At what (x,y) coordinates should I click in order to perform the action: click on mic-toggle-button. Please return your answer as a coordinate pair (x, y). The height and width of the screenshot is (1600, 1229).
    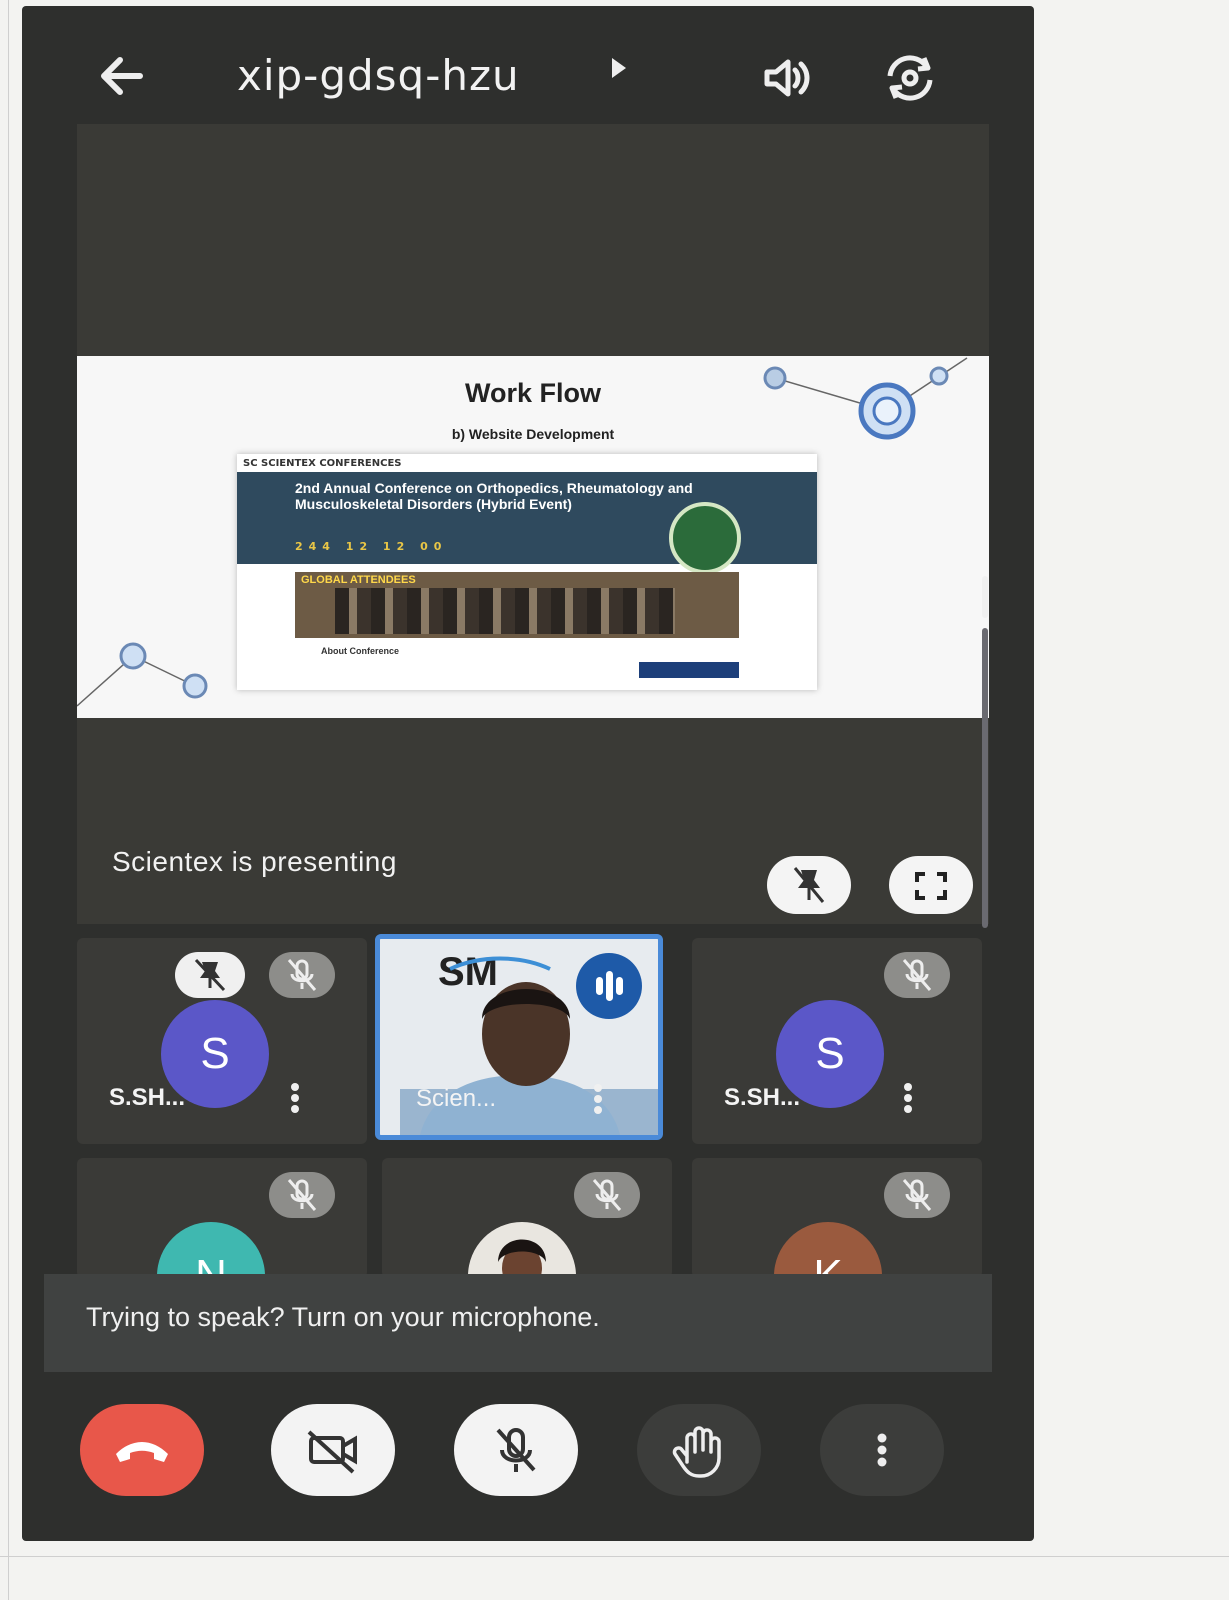
    Looking at the image, I should click on (516, 1450).